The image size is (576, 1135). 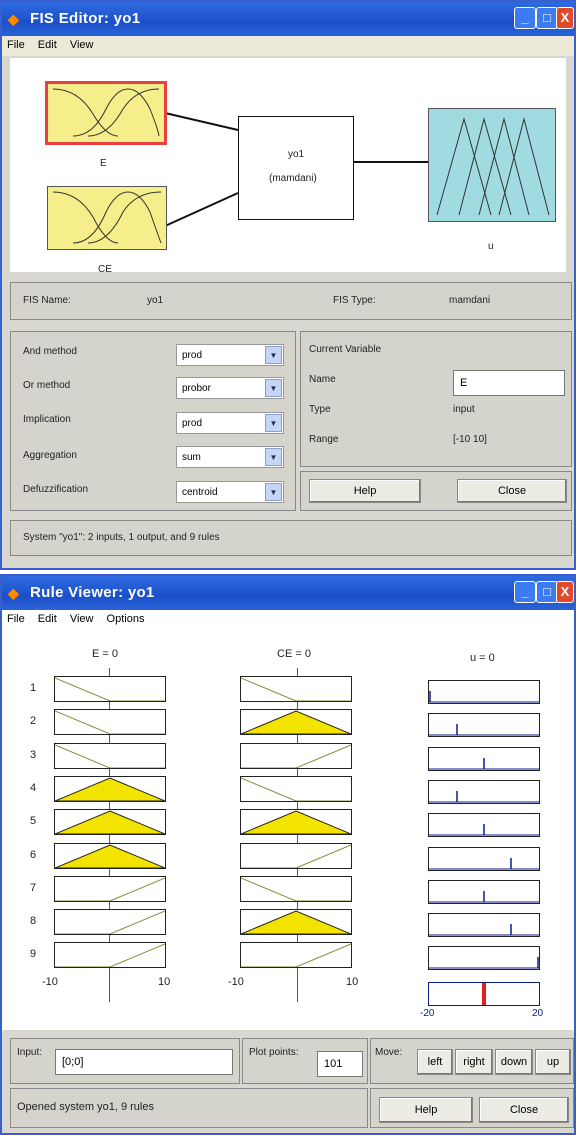 I want to click on e-axis-min: -10, so click(x=50, y=982).